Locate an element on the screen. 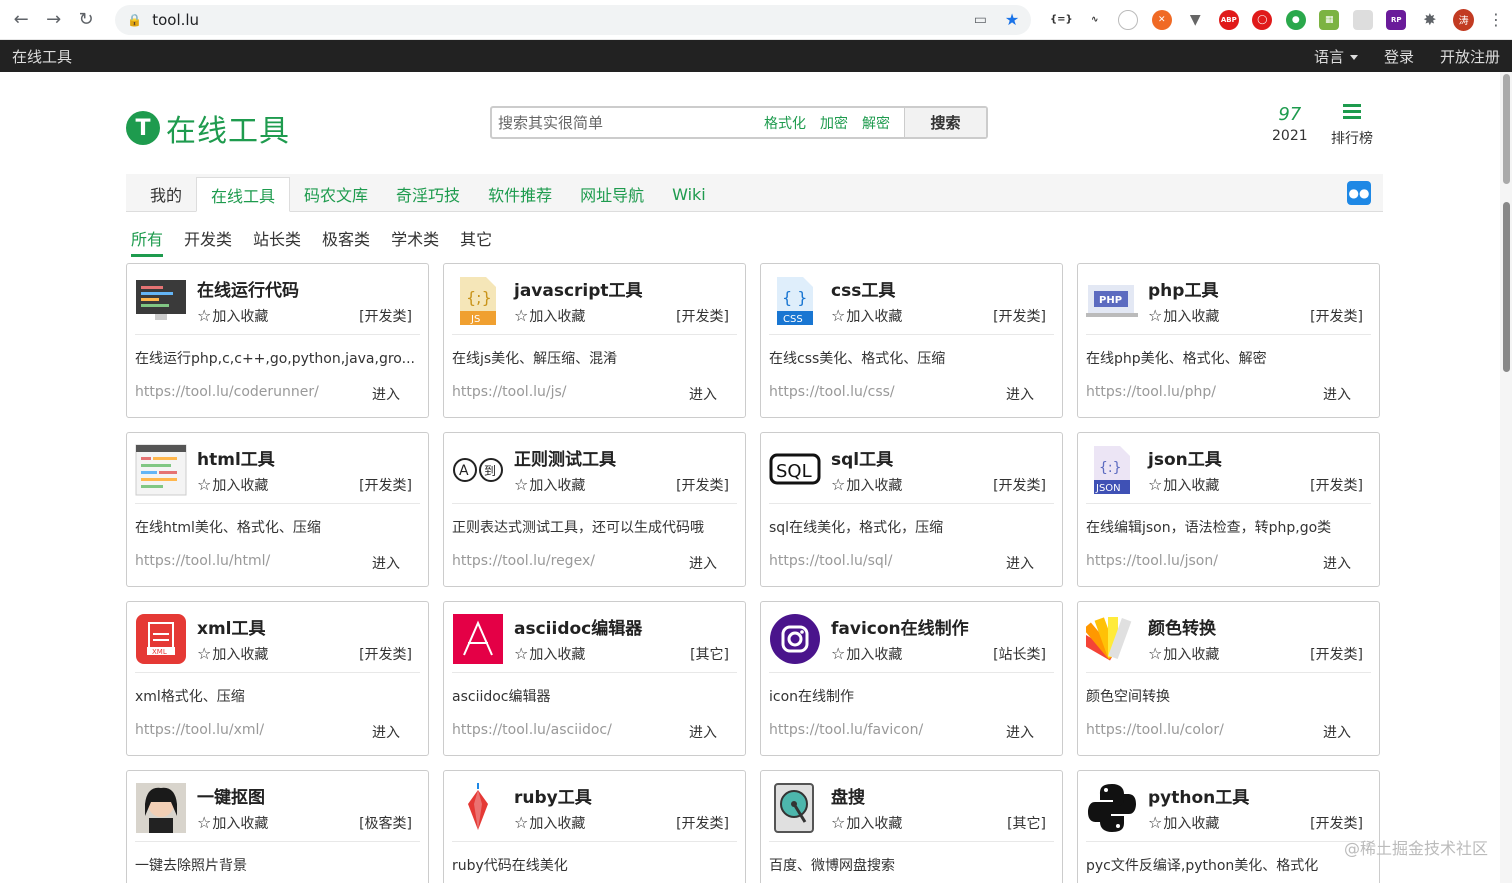 The height and width of the screenshot is (883, 1512). card-title: 盘搜 is located at coordinates (848, 795).